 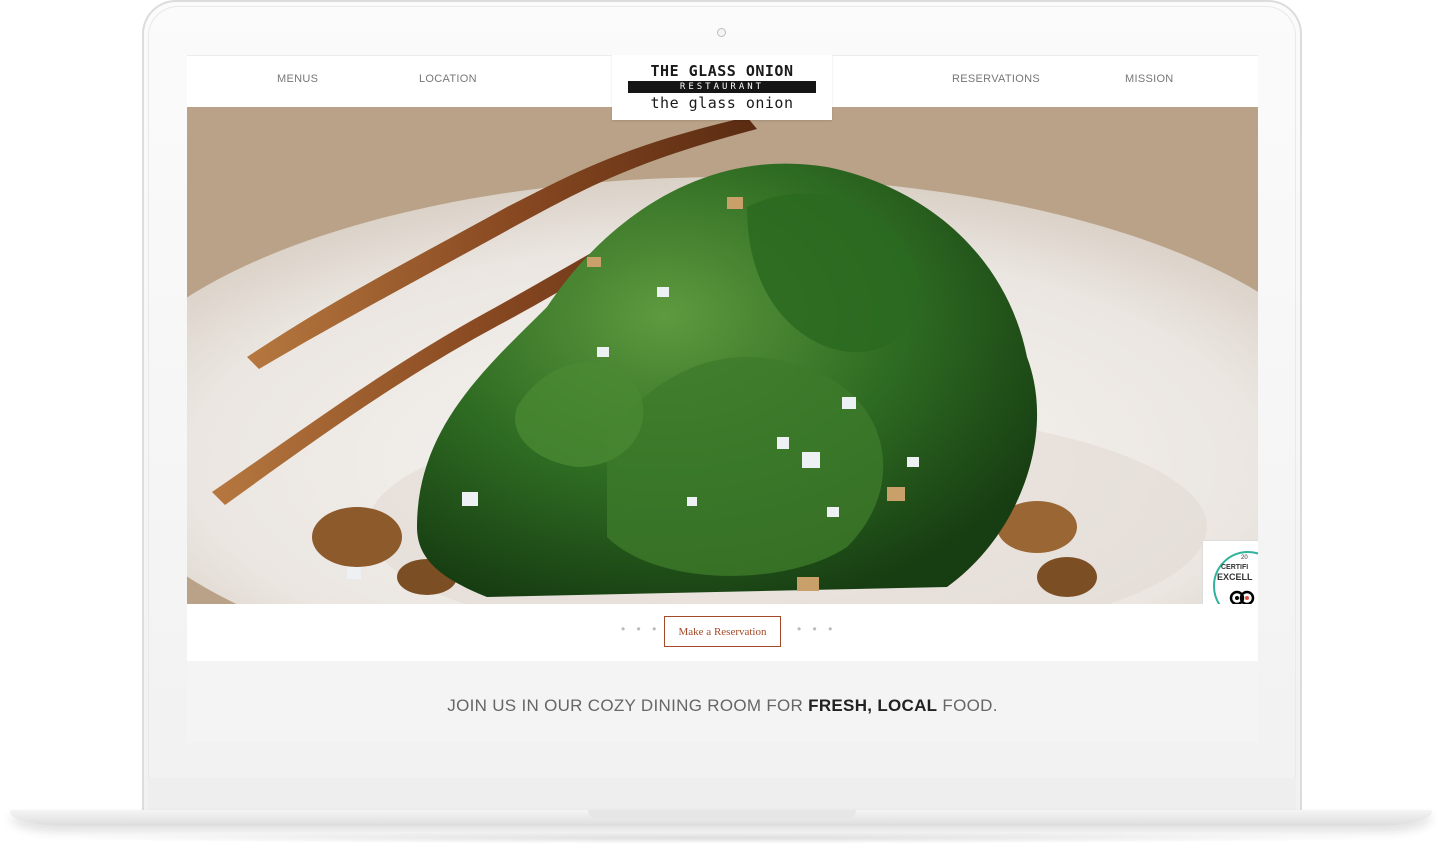 What do you see at coordinates (641, 629) in the screenshot?
I see `left-dots: • • •` at bounding box center [641, 629].